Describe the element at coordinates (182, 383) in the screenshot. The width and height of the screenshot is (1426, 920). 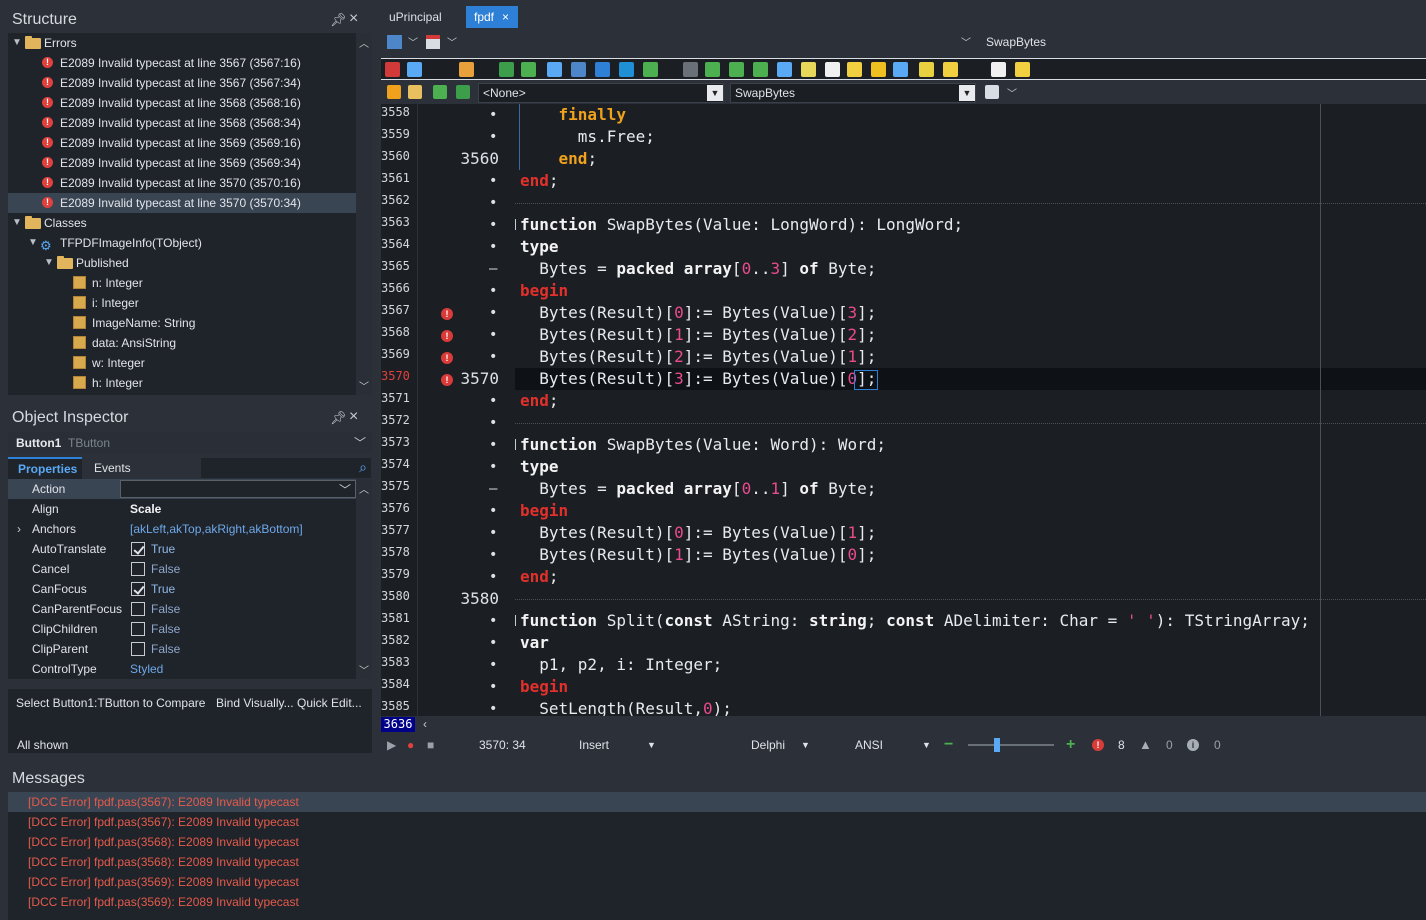
I see `tree-node-field: h: Integer` at that location.